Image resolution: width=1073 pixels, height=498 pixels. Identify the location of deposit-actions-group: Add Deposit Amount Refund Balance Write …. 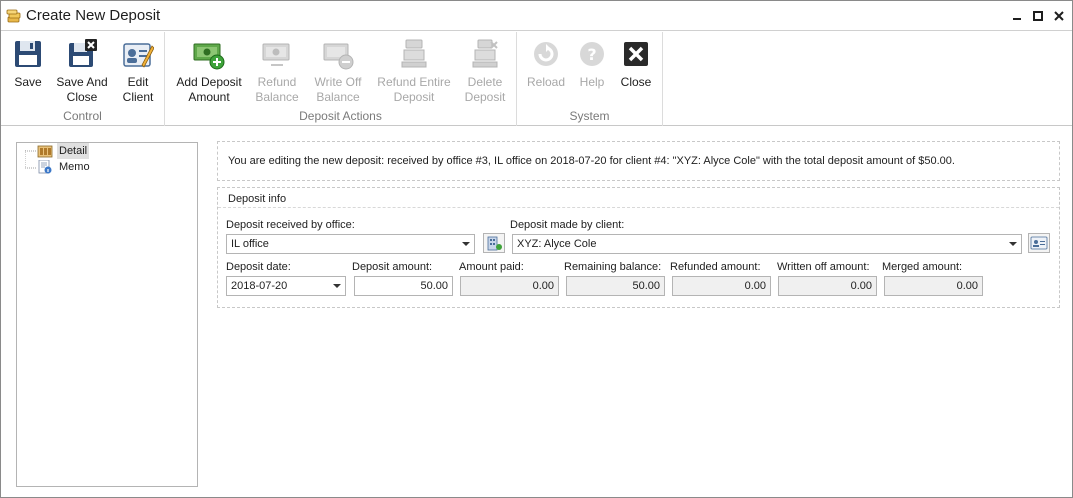
(341, 79).